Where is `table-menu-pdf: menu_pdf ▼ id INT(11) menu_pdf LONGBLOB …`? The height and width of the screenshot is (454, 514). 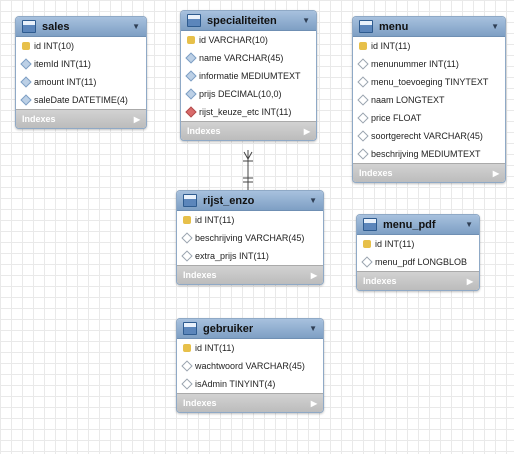 table-menu-pdf: menu_pdf ▼ id INT(11) menu_pdf LONGBLOB … is located at coordinates (418, 252).